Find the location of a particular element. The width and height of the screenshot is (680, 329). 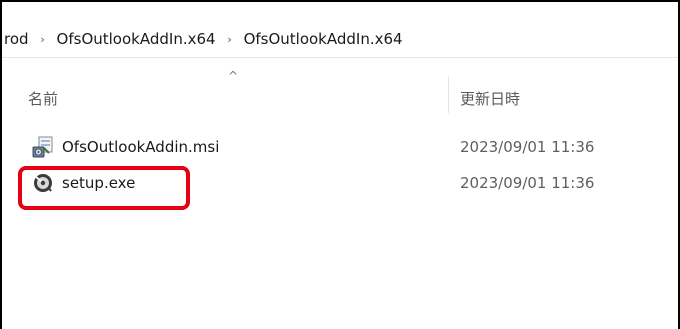

sort-ascending-icon: ^ is located at coordinates (233, 76).